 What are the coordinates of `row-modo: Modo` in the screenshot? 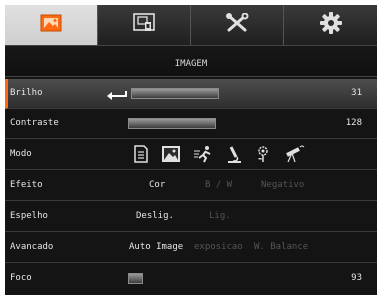 It's located at (191, 155).